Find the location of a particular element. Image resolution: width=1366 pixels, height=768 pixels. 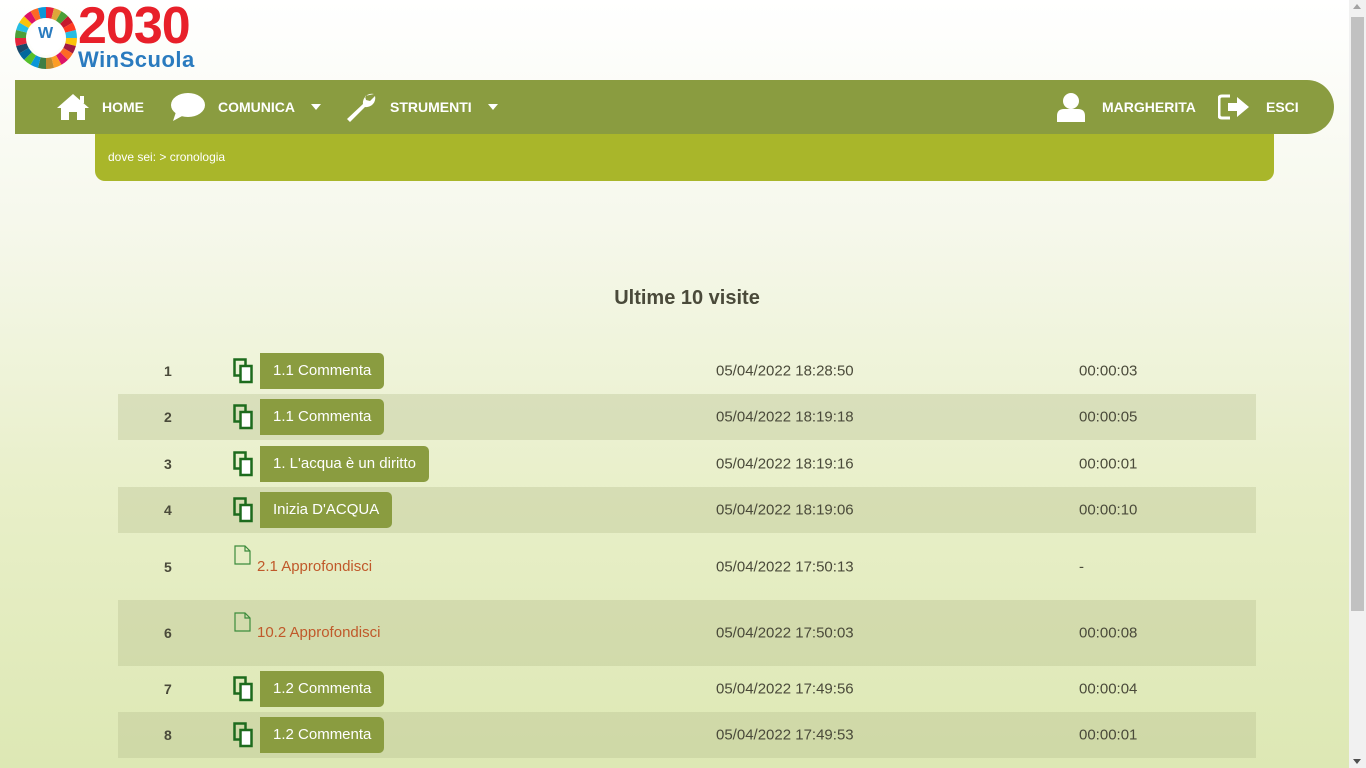

row-number: 7 is located at coordinates (168, 689).